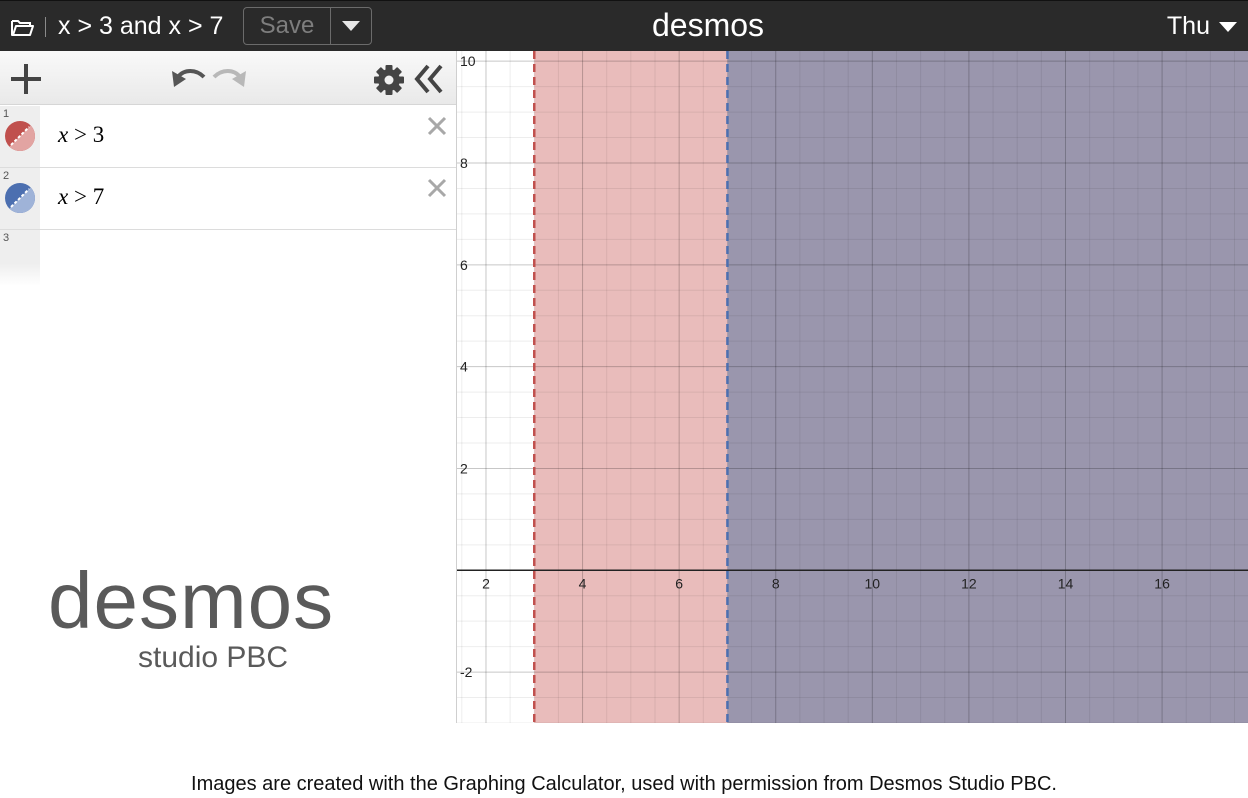 The image size is (1248, 798). Describe the element at coordinates (287, 26) in the screenshot. I see `save-button: Save` at that location.